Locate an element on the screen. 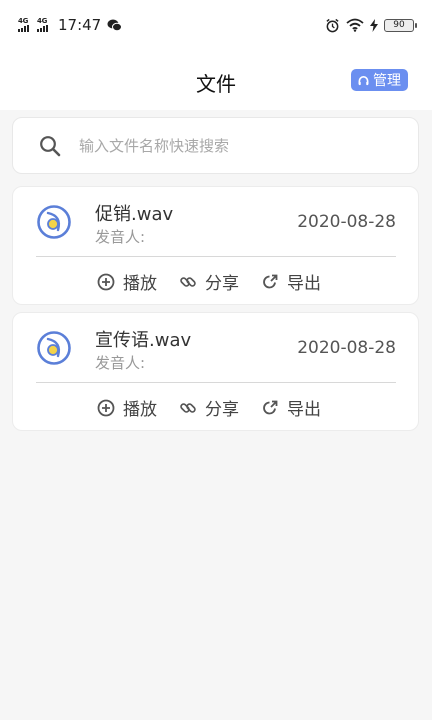  status-right: 90 is located at coordinates (371, 25).